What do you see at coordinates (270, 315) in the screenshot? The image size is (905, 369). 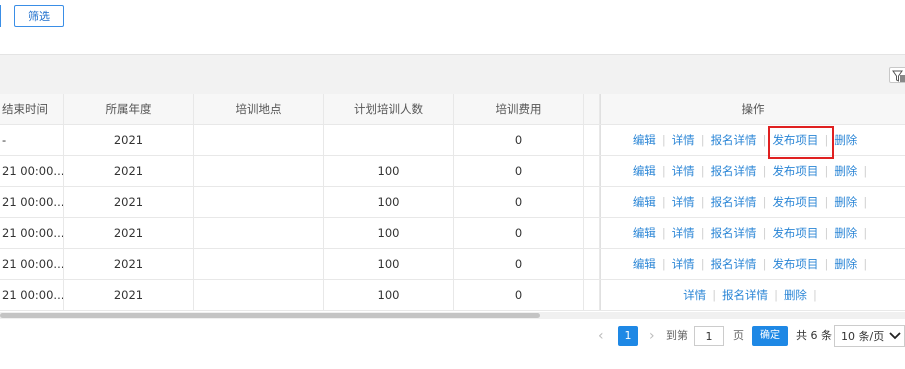 I see `scrollbar-thumb` at bounding box center [270, 315].